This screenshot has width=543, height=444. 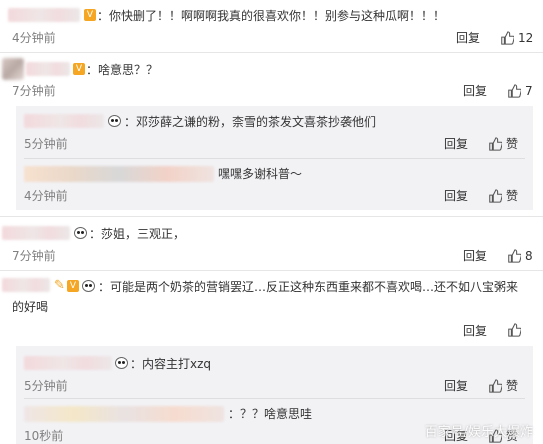 I want to click on like-button: 12, so click(x=516, y=38).